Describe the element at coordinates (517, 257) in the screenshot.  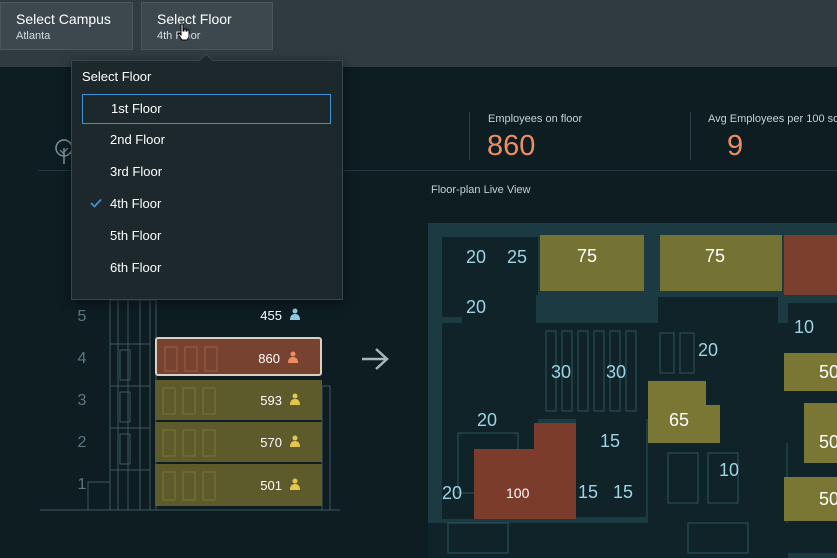
I see `room-count: 25` at that location.